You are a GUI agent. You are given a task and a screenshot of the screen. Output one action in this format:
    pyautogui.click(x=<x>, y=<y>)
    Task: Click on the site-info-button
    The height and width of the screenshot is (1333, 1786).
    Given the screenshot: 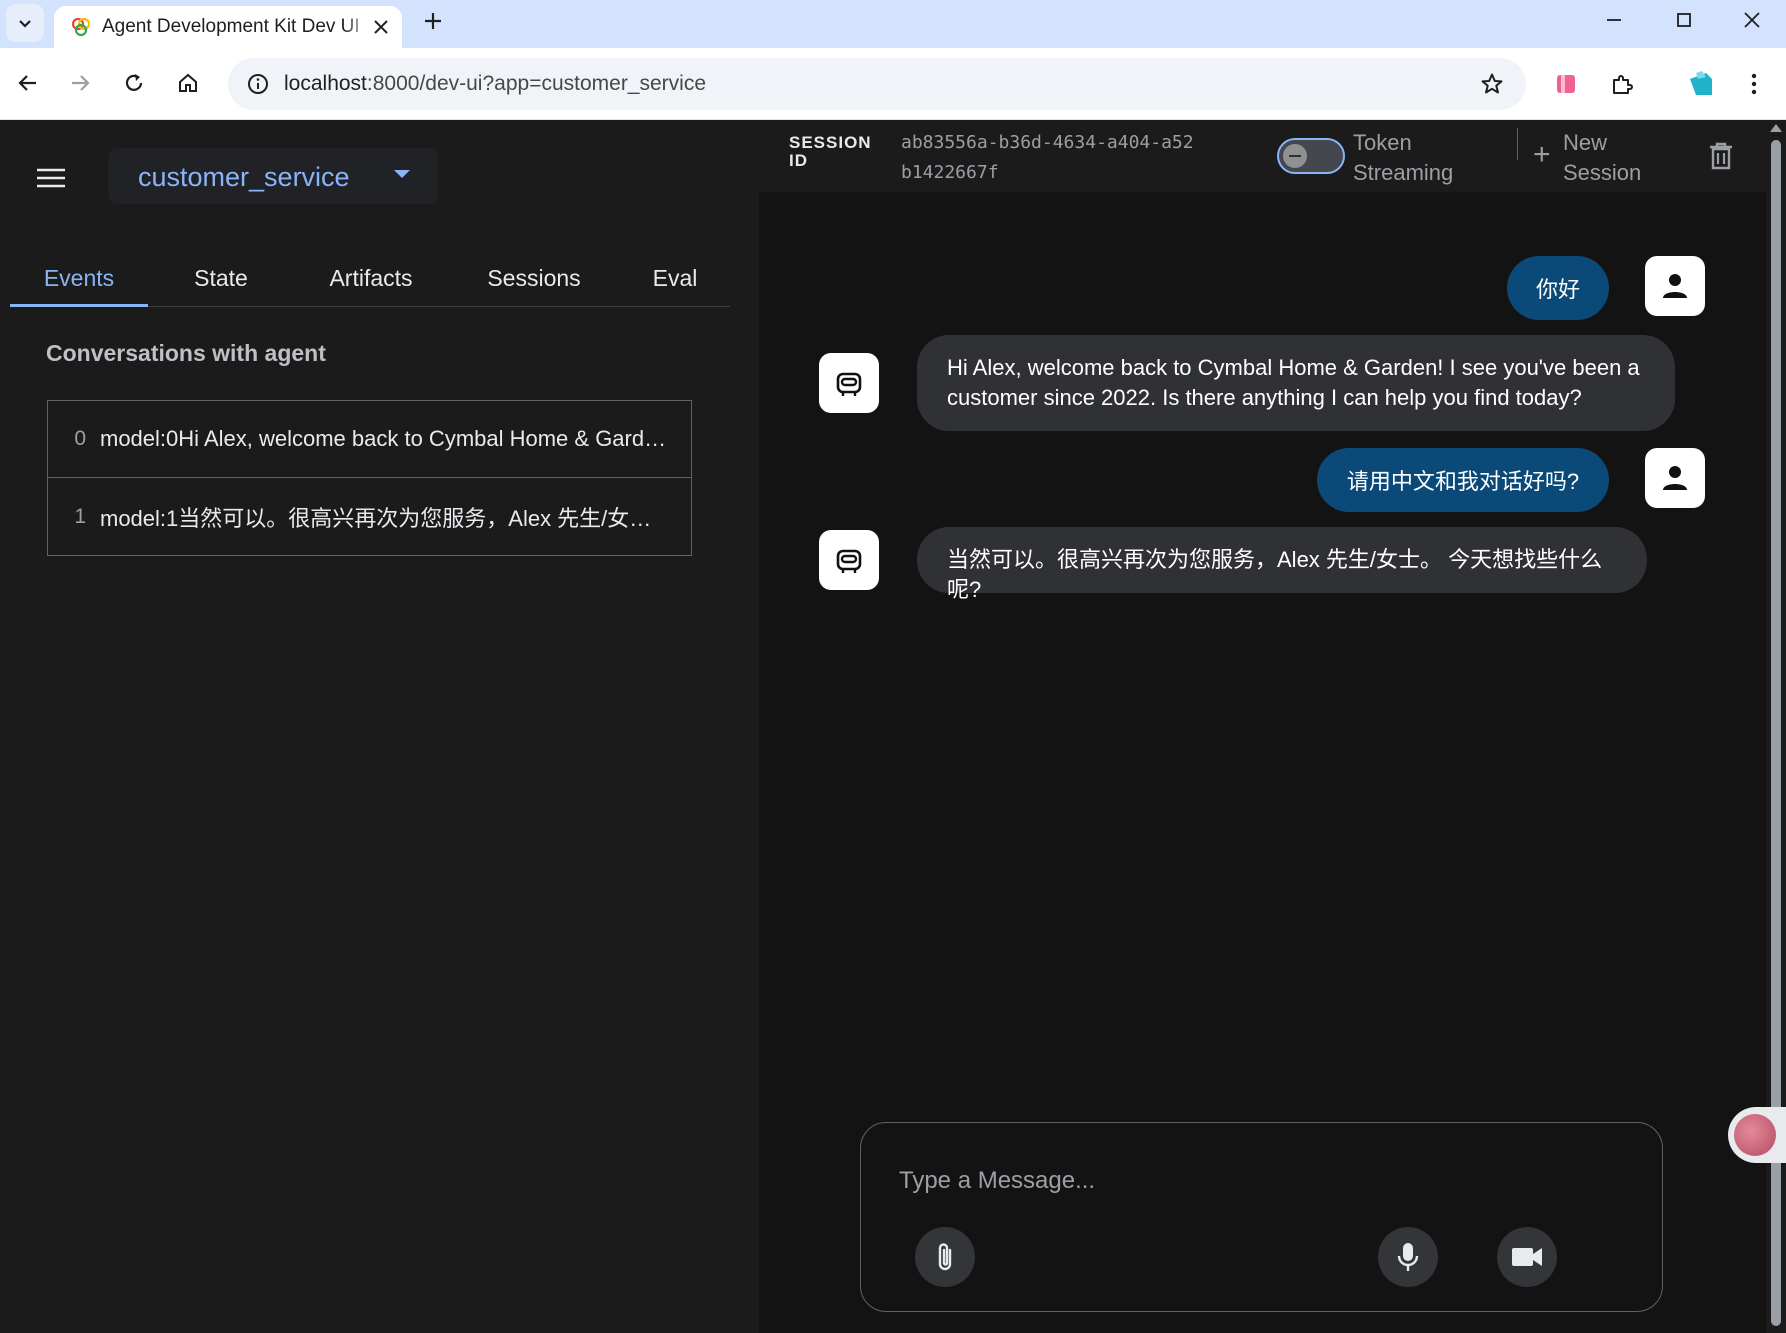 What is the action you would take?
    pyautogui.click(x=258, y=84)
    